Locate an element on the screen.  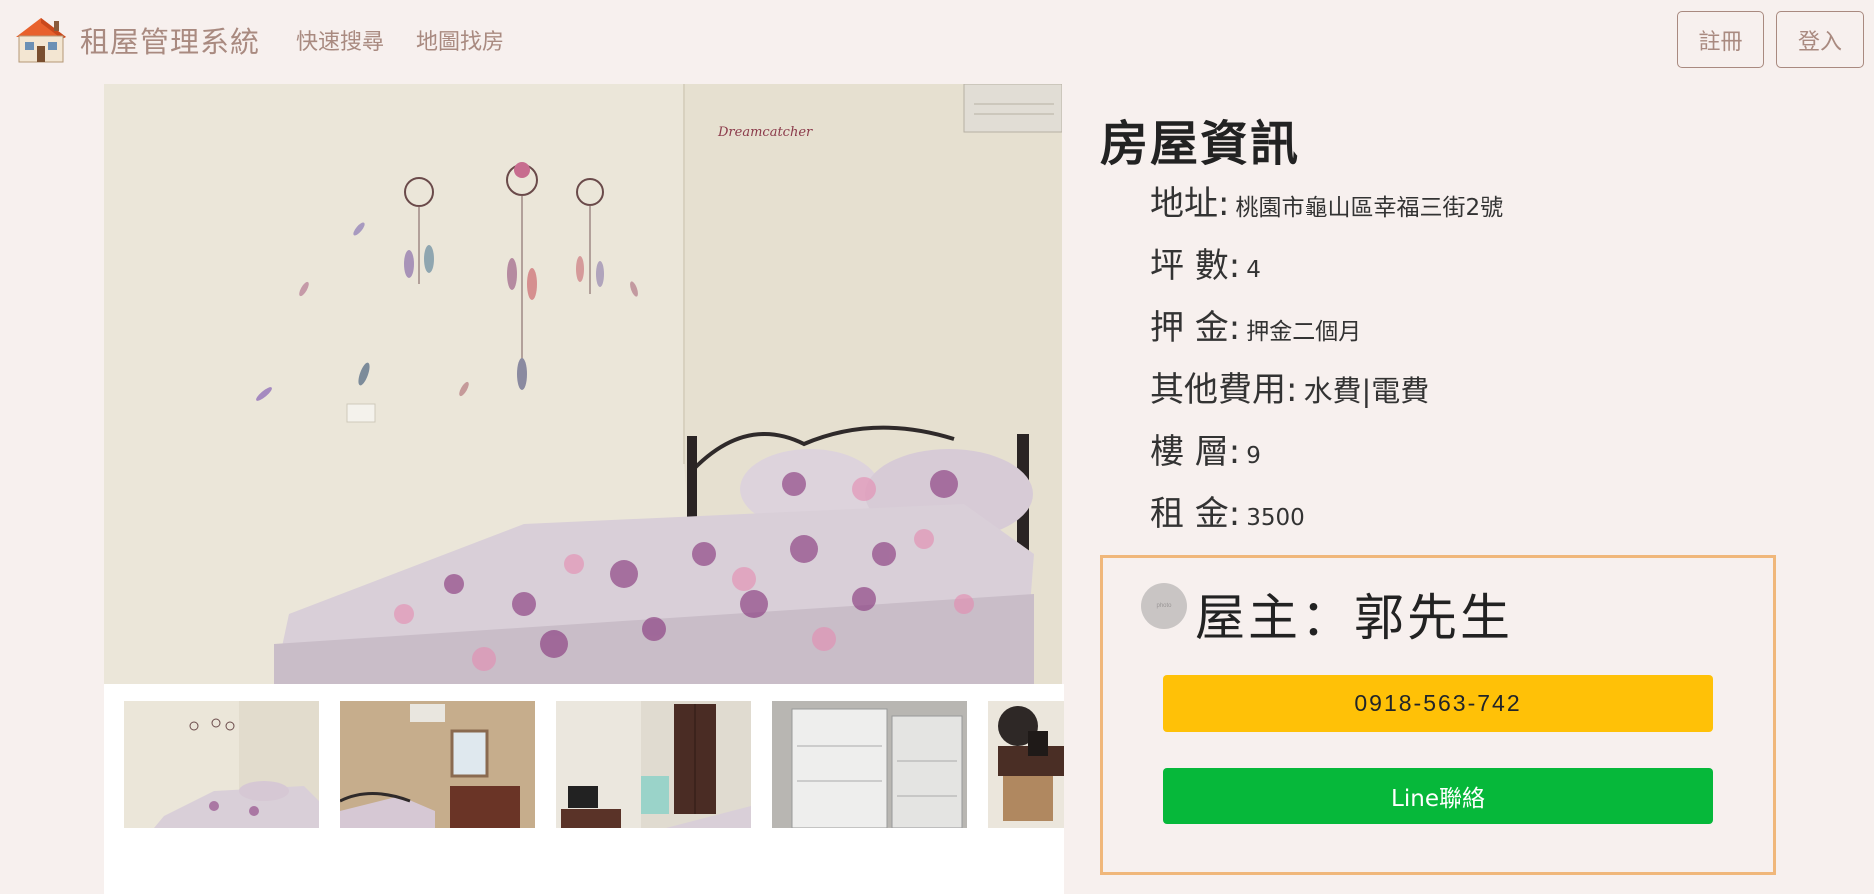
info-row-floor: 樓 層: 9 is located at coordinates (1205, 448).